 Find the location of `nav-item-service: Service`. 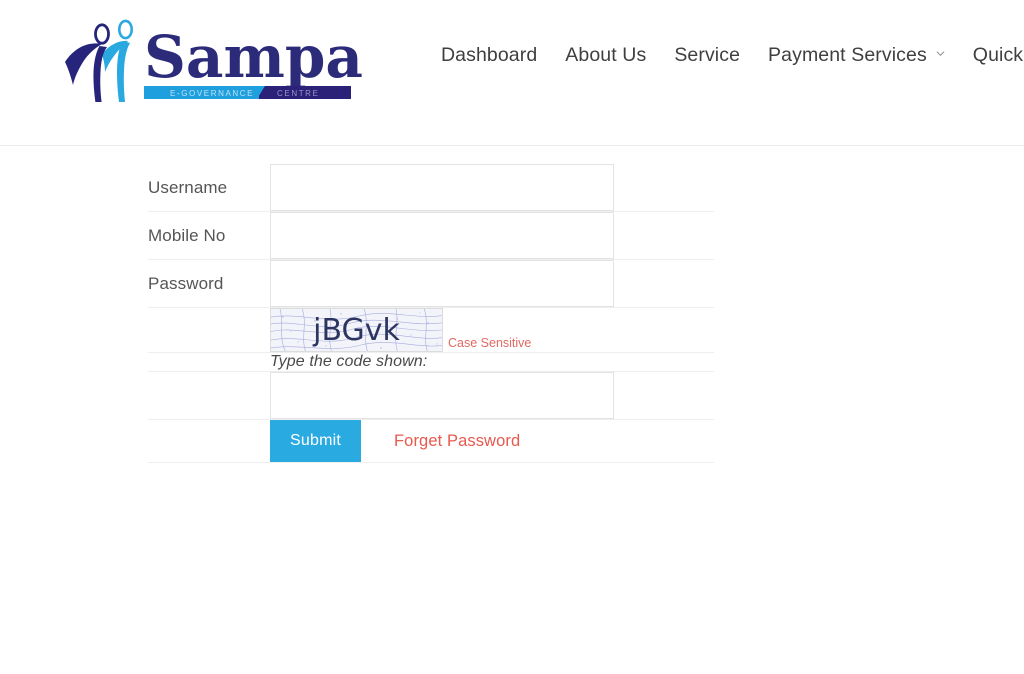

nav-item-service: Service is located at coordinates (707, 55).